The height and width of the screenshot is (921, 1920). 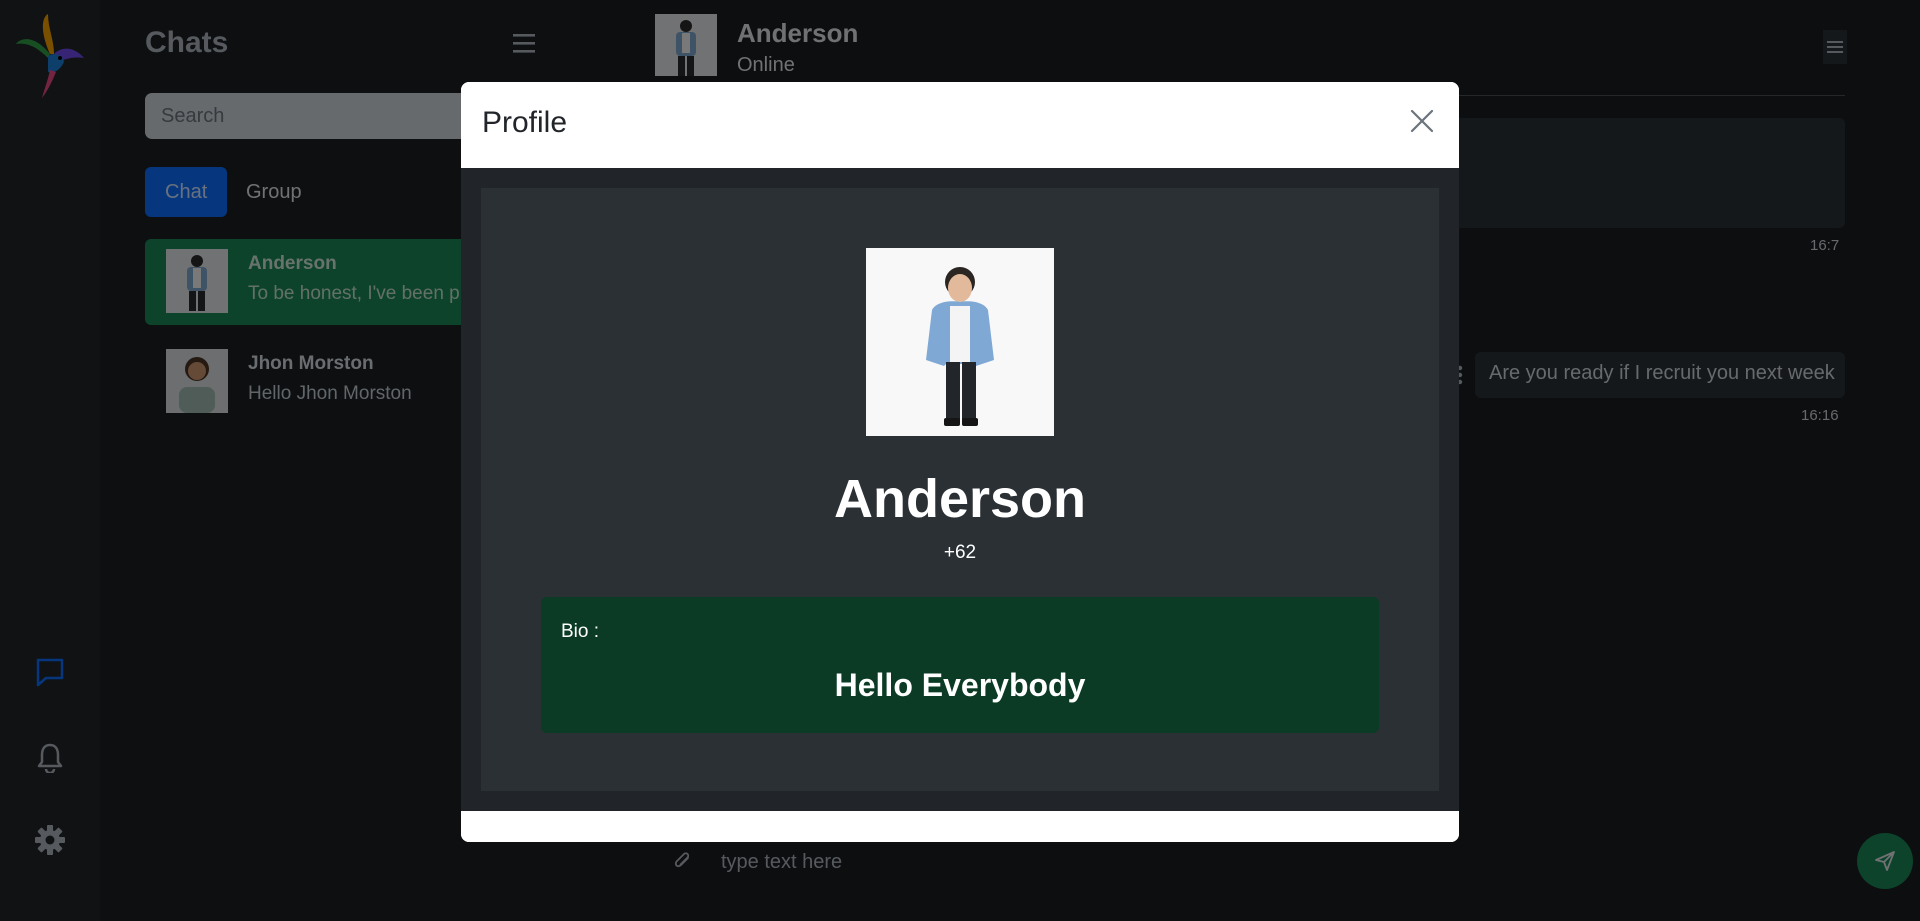 What do you see at coordinates (1422, 121) in the screenshot?
I see `close-icon` at bounding box center [1422, 121].